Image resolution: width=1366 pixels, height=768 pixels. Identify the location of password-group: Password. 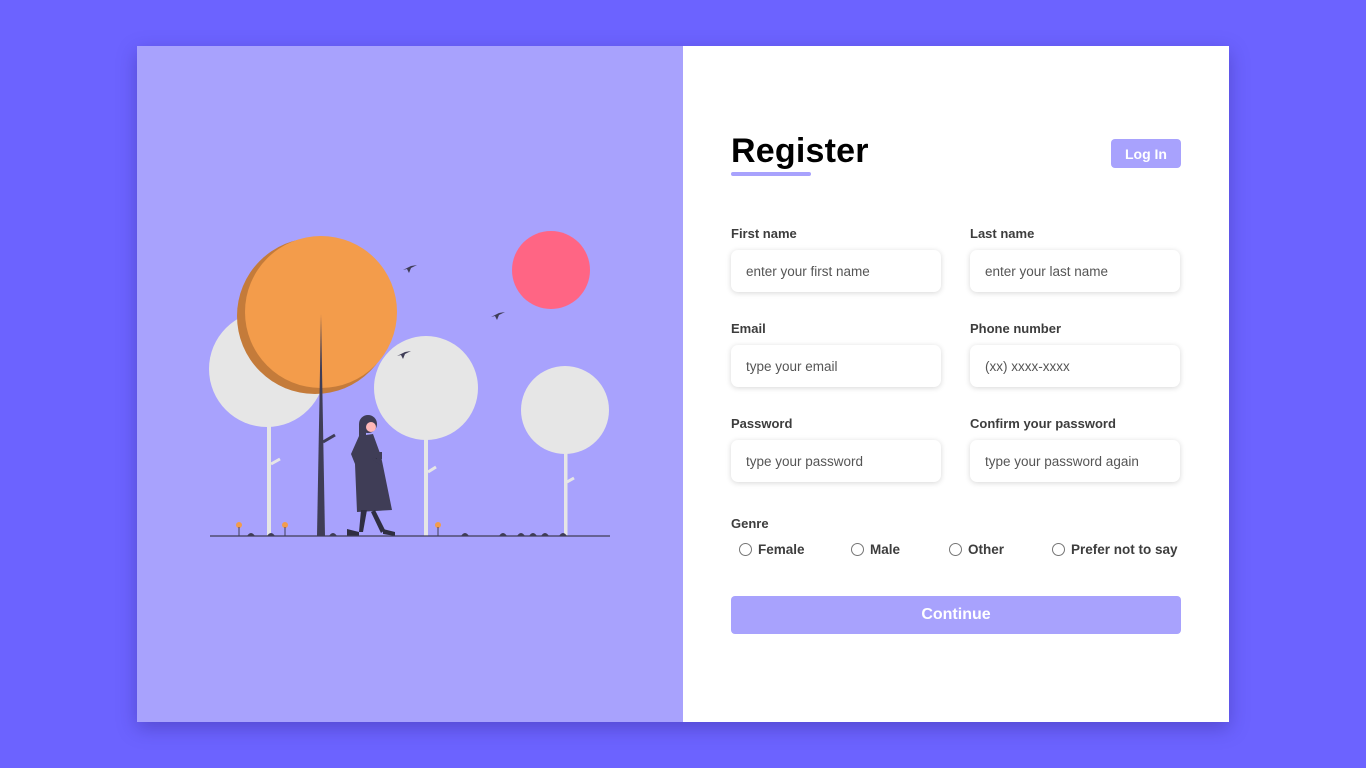
(836, 449).